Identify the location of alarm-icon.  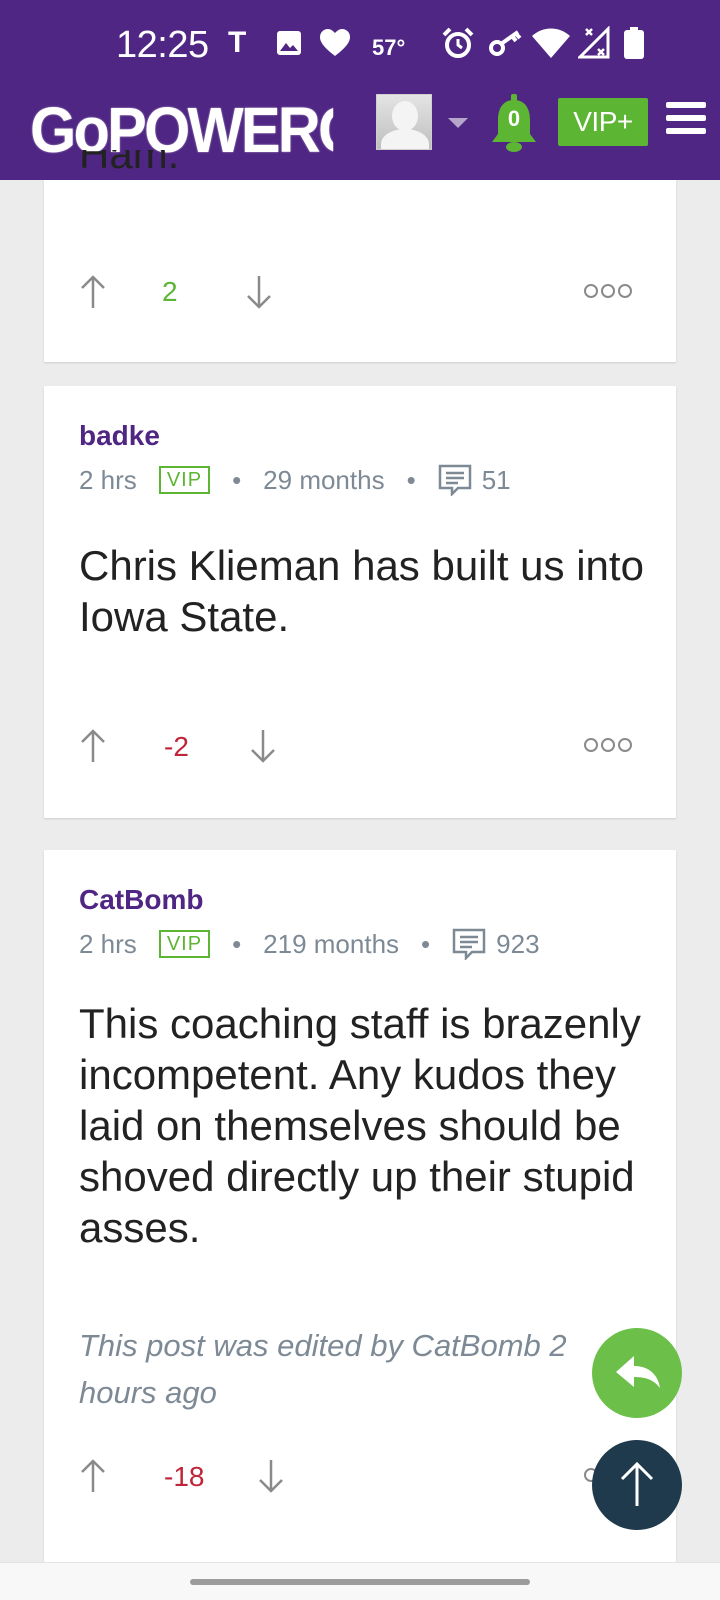
(458, 42).